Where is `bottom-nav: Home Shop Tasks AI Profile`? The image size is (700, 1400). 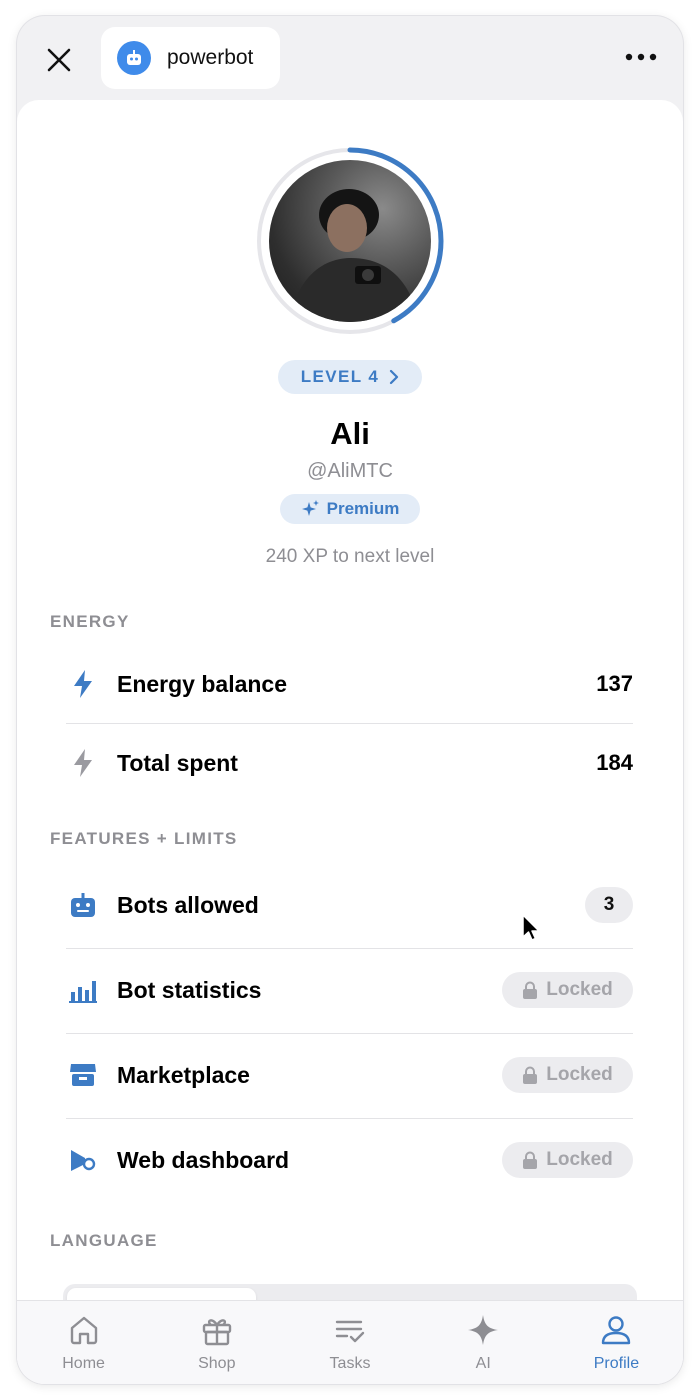
bottom-nav: Home Shop Tasks AI Profile is located at coordinates (350, 1342).